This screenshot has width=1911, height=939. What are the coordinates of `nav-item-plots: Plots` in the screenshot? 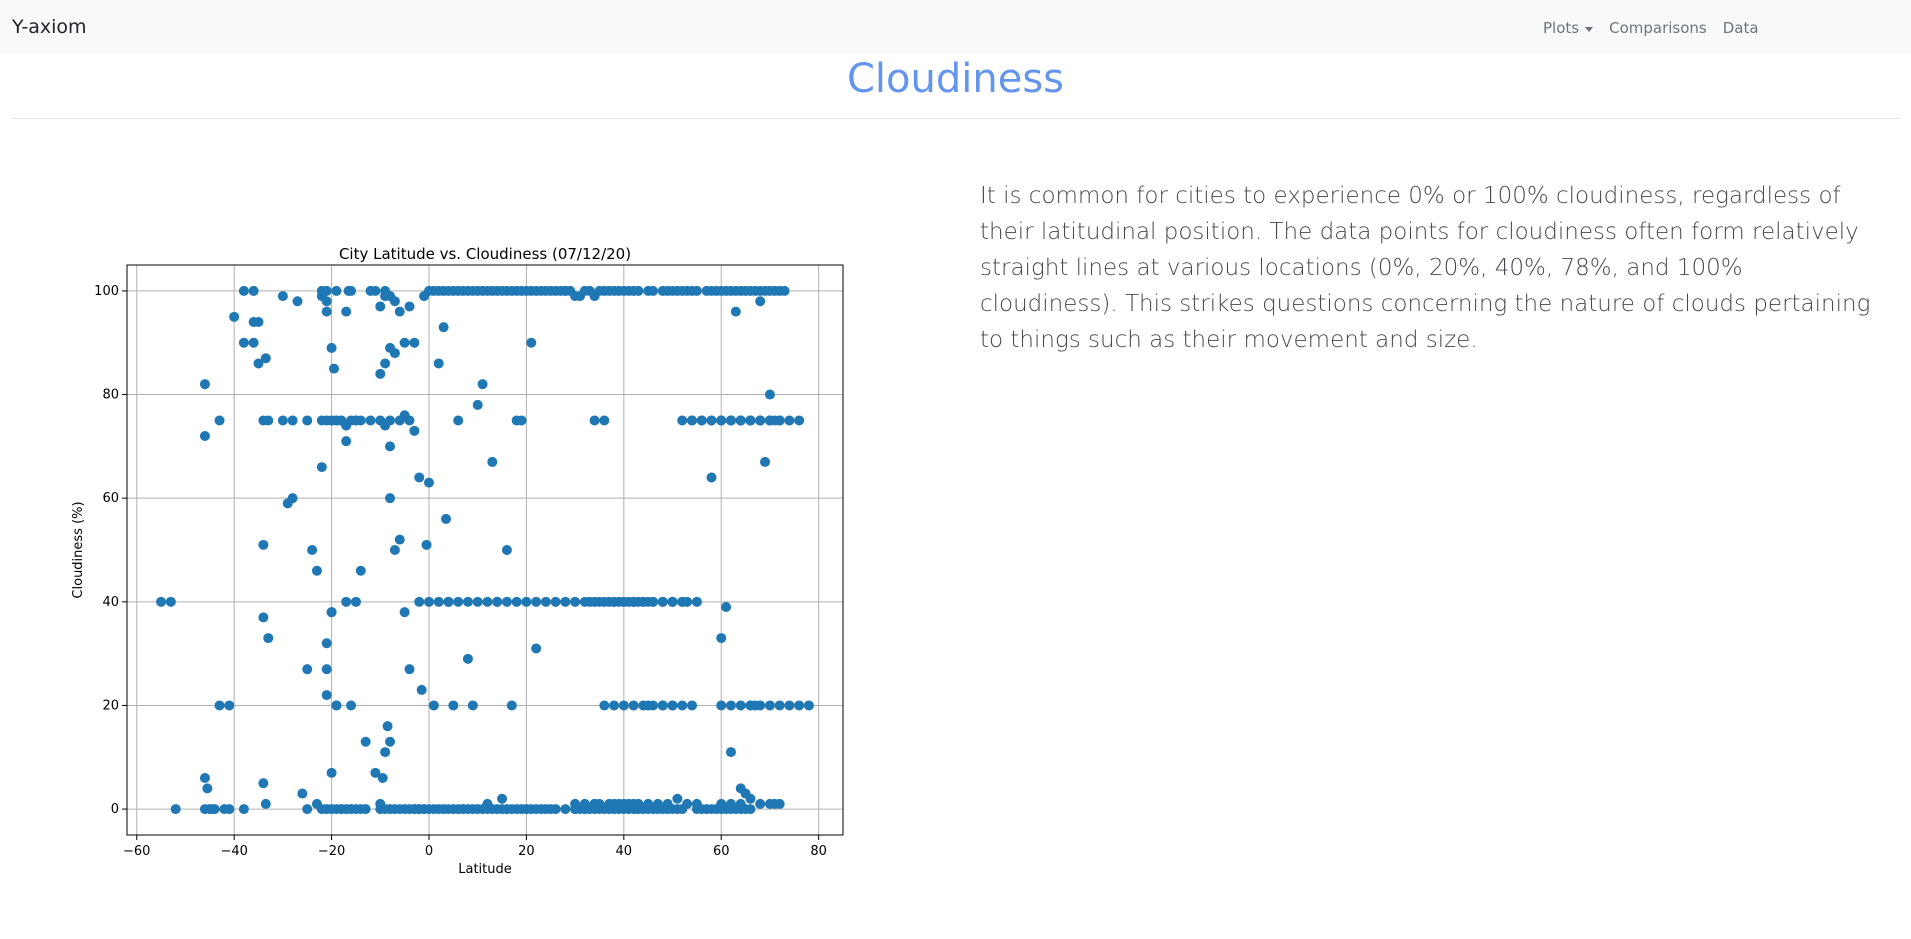 It's located at (1568, 28).